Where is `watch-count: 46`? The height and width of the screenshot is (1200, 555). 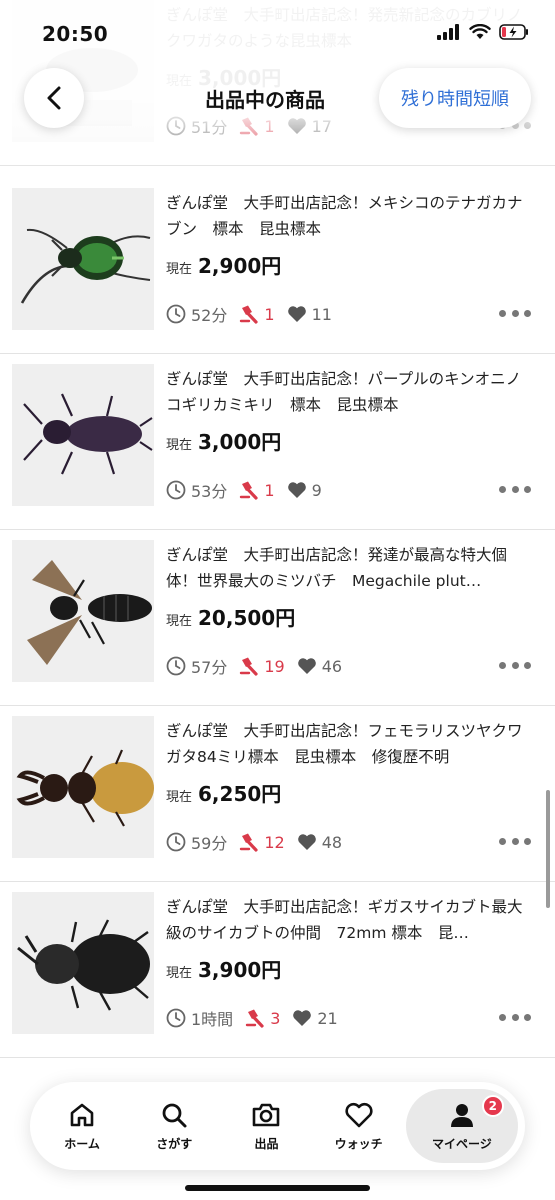 watch-count: 46 is located at coordinates (332, 666).